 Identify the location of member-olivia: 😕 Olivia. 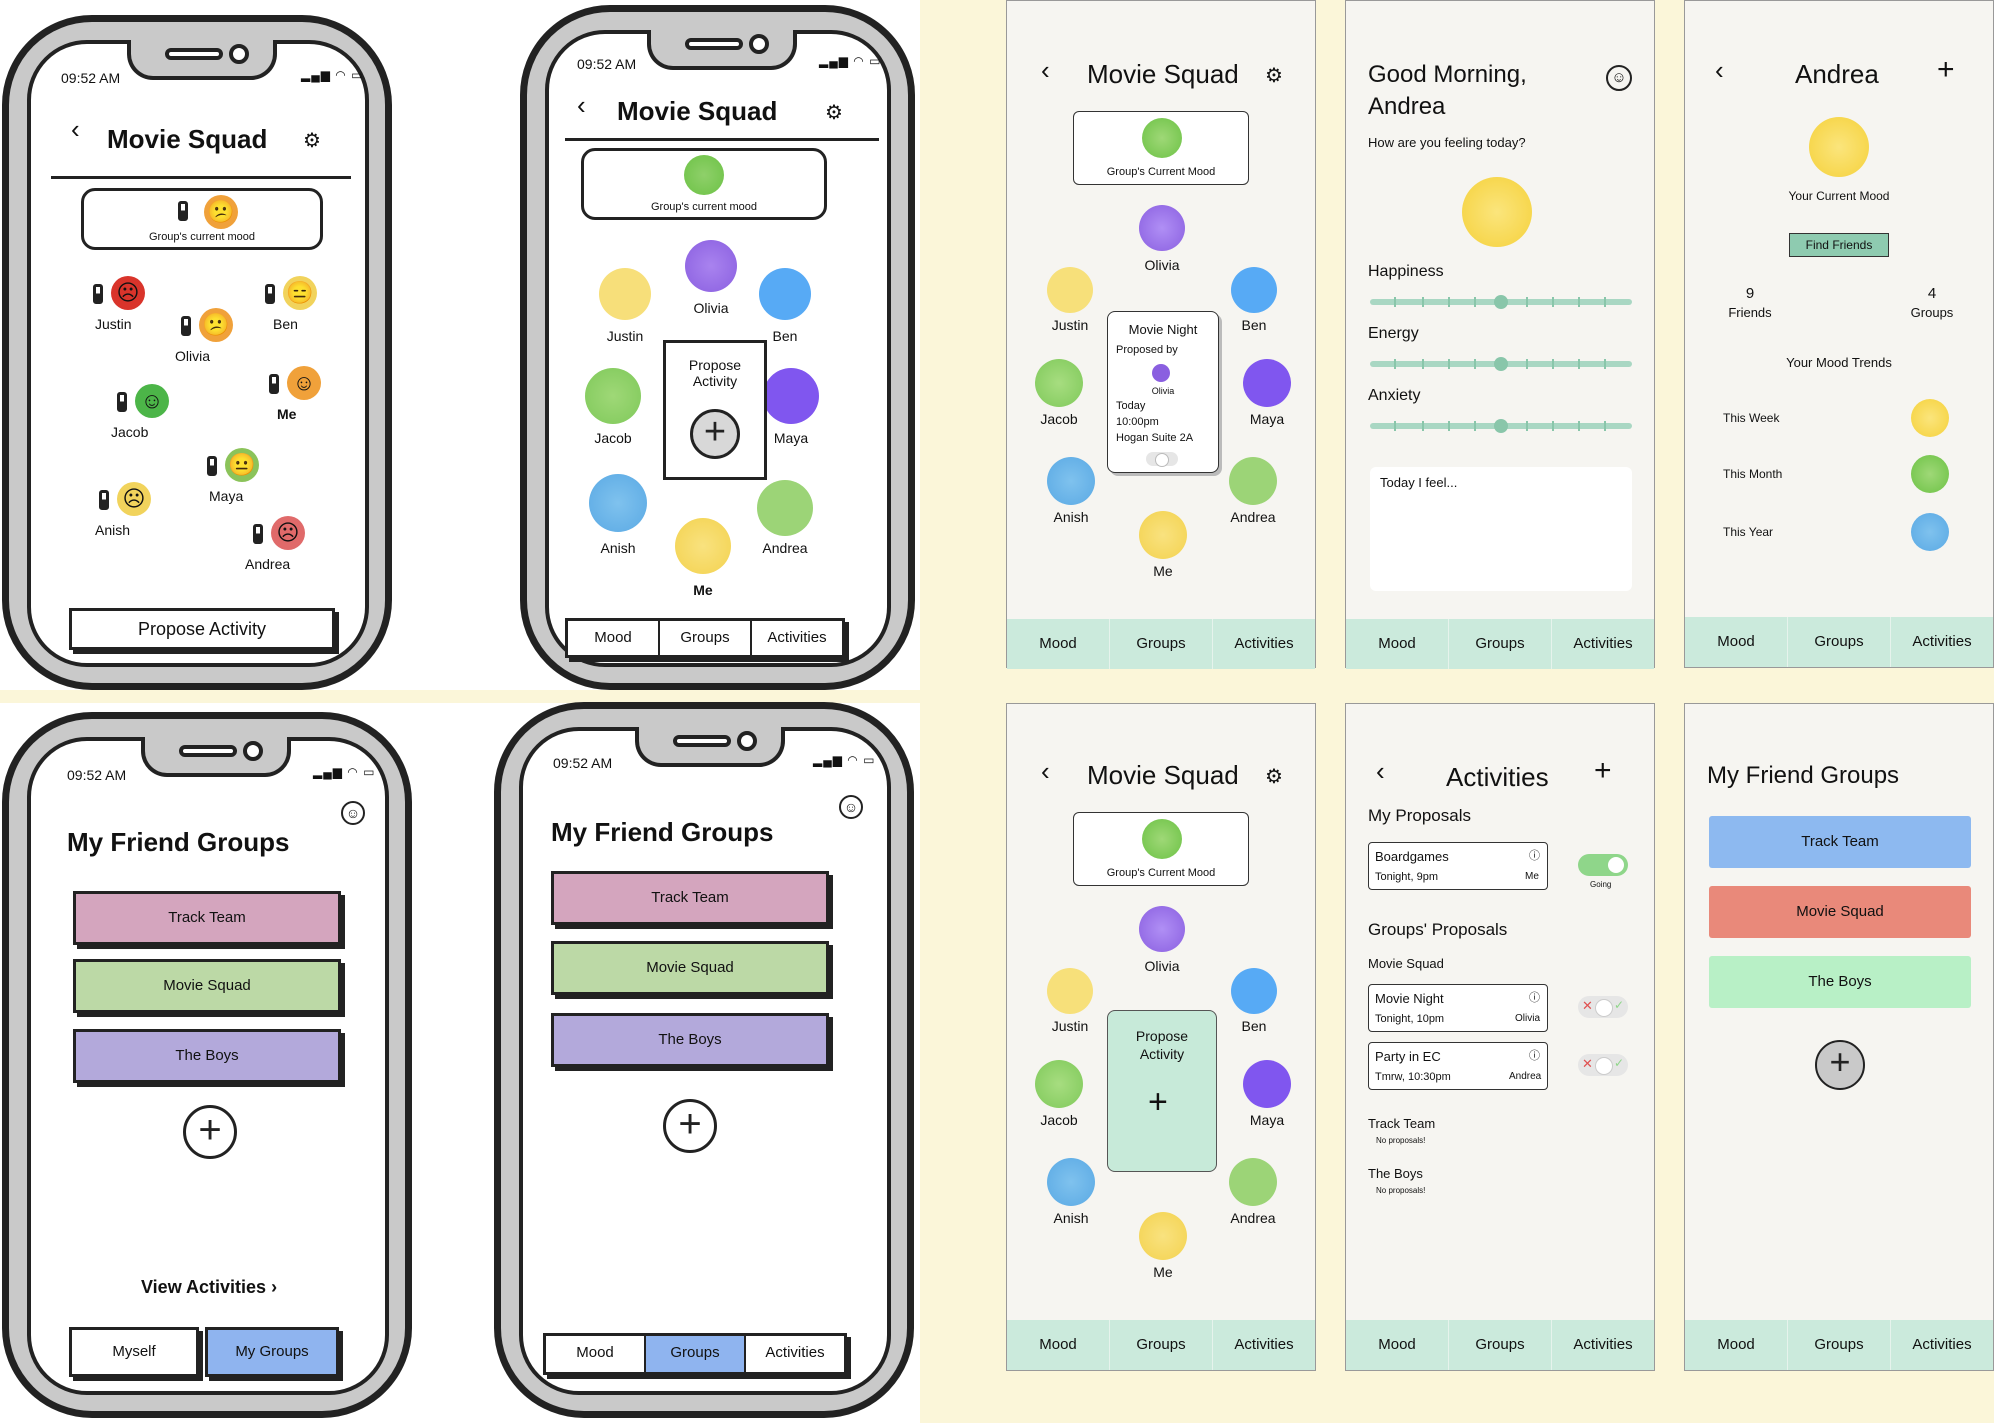
(220, 338).